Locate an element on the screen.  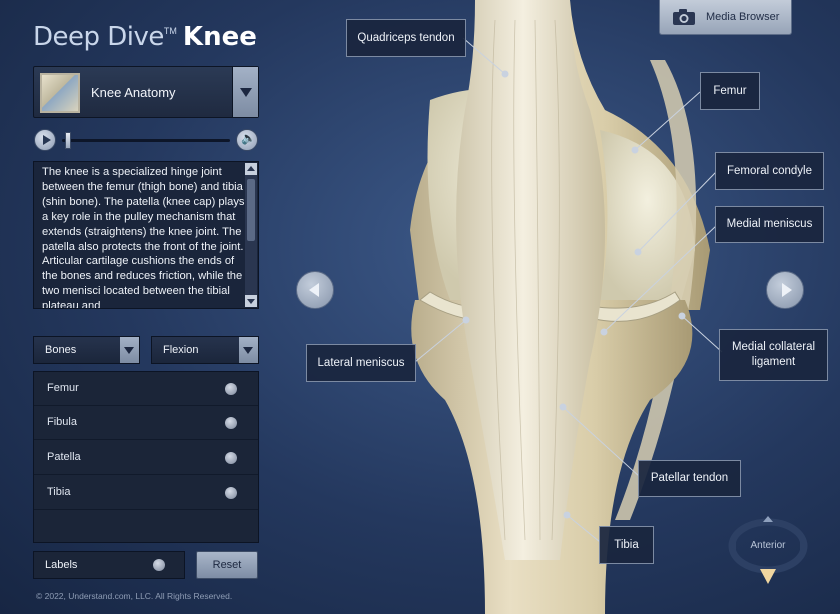
orientation-compass-graphic is located at coordinates (768, 550).